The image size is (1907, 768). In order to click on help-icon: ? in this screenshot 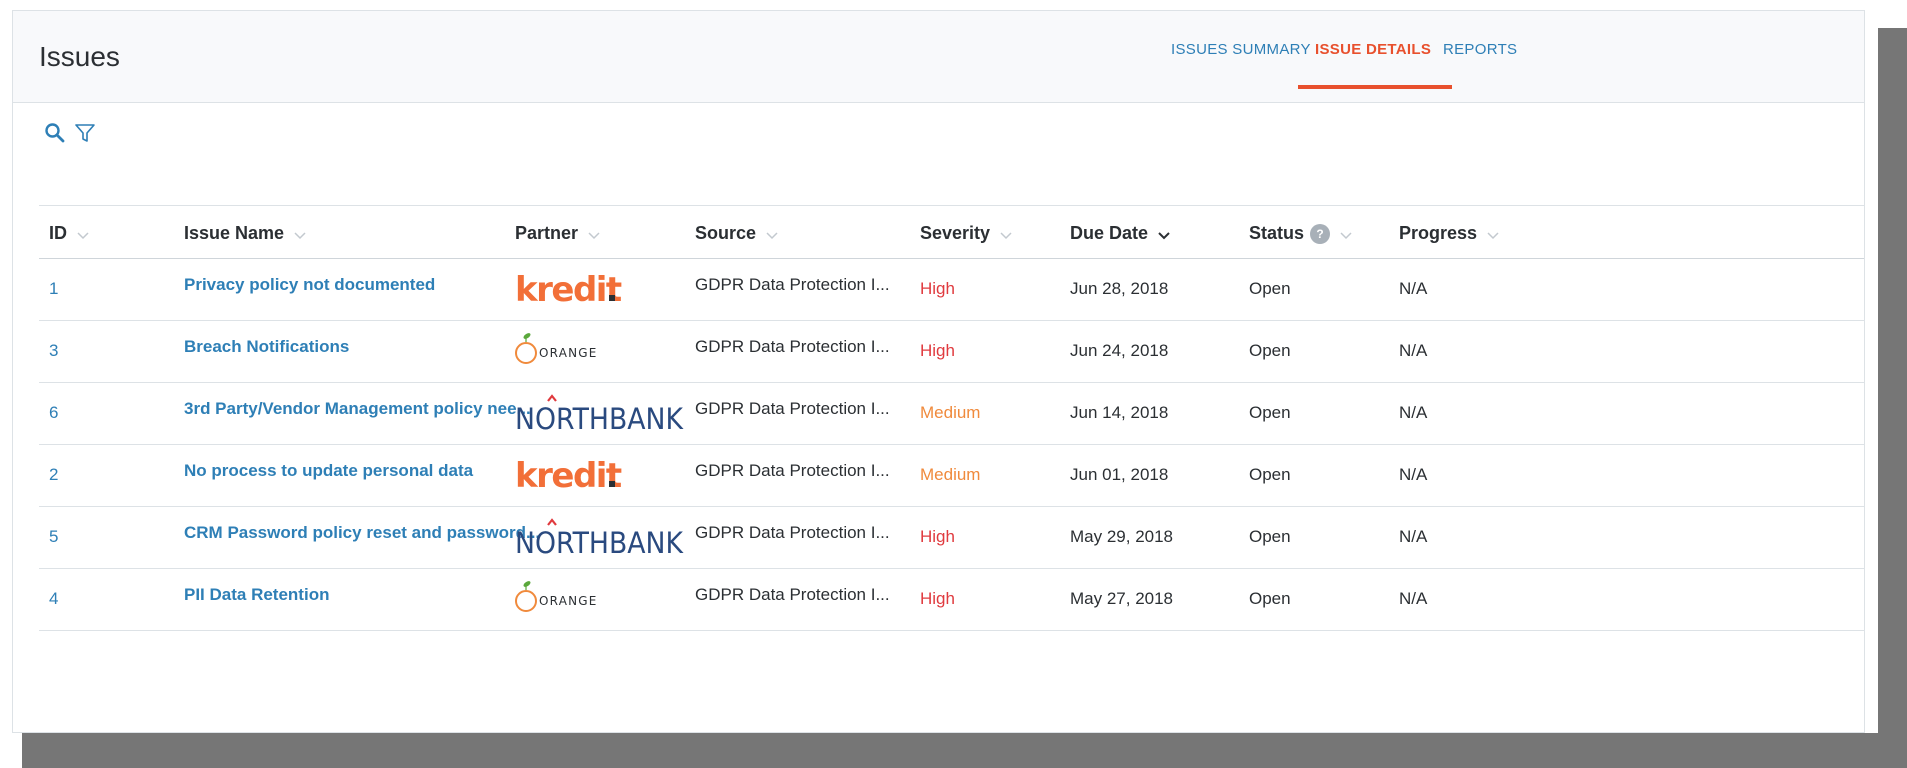, I will do `click(1320, 234)`.